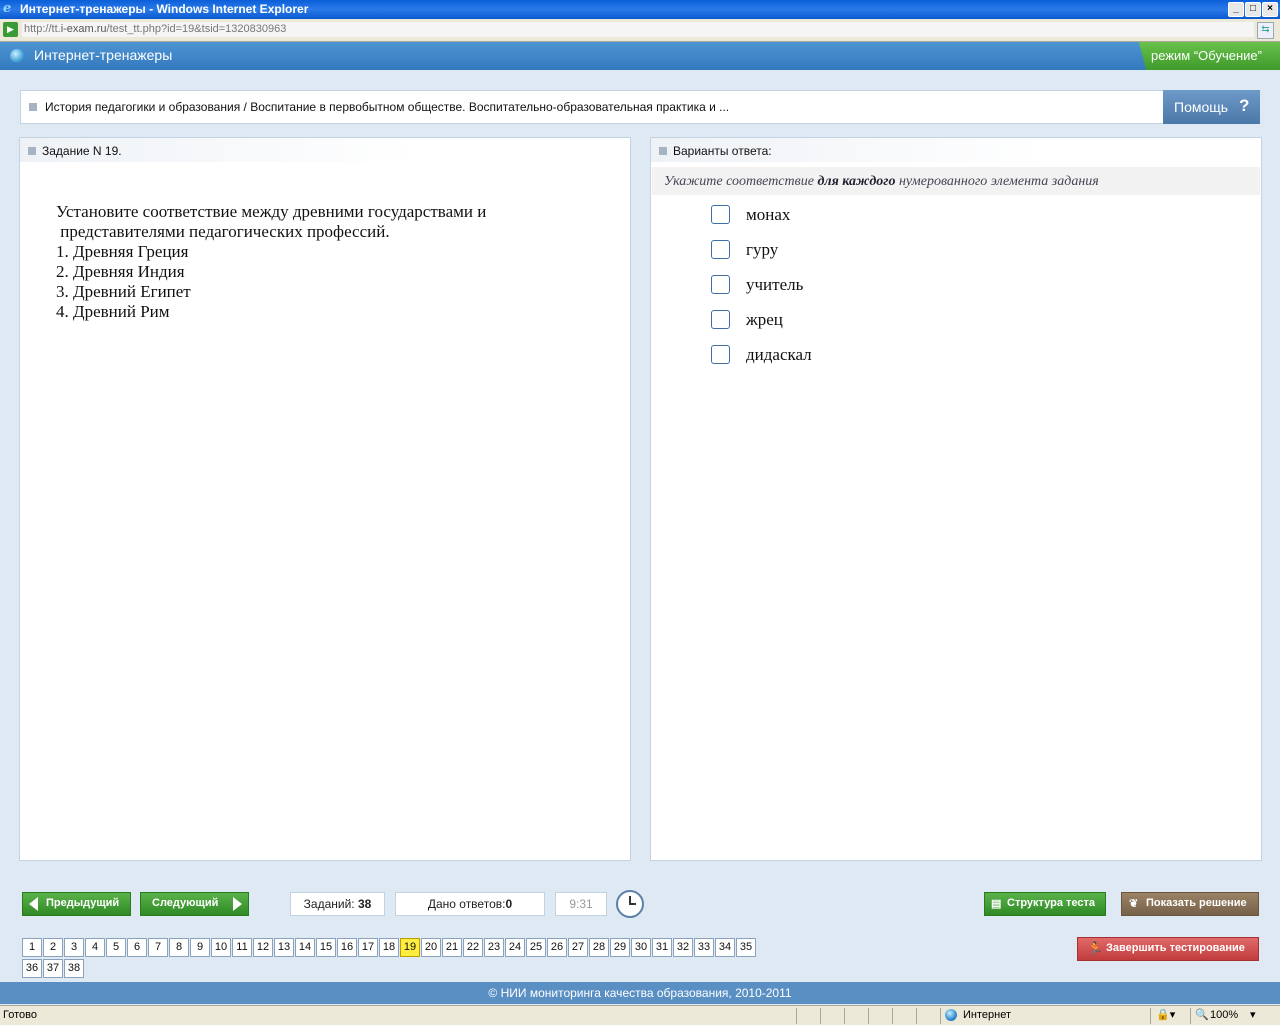  I want to click on answer-option: жрец, so click(861, 321).